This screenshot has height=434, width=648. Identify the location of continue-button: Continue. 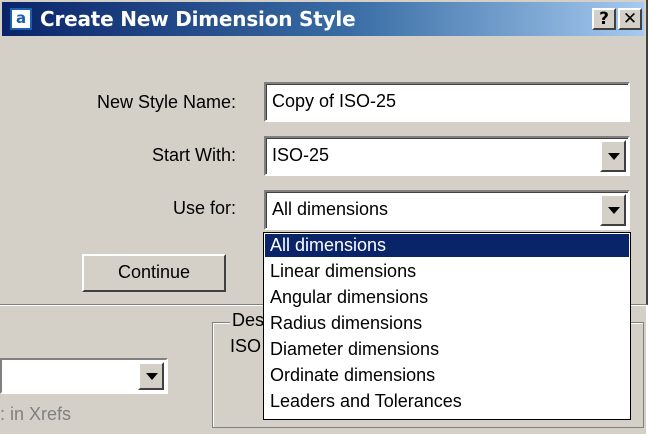
(154, 273).